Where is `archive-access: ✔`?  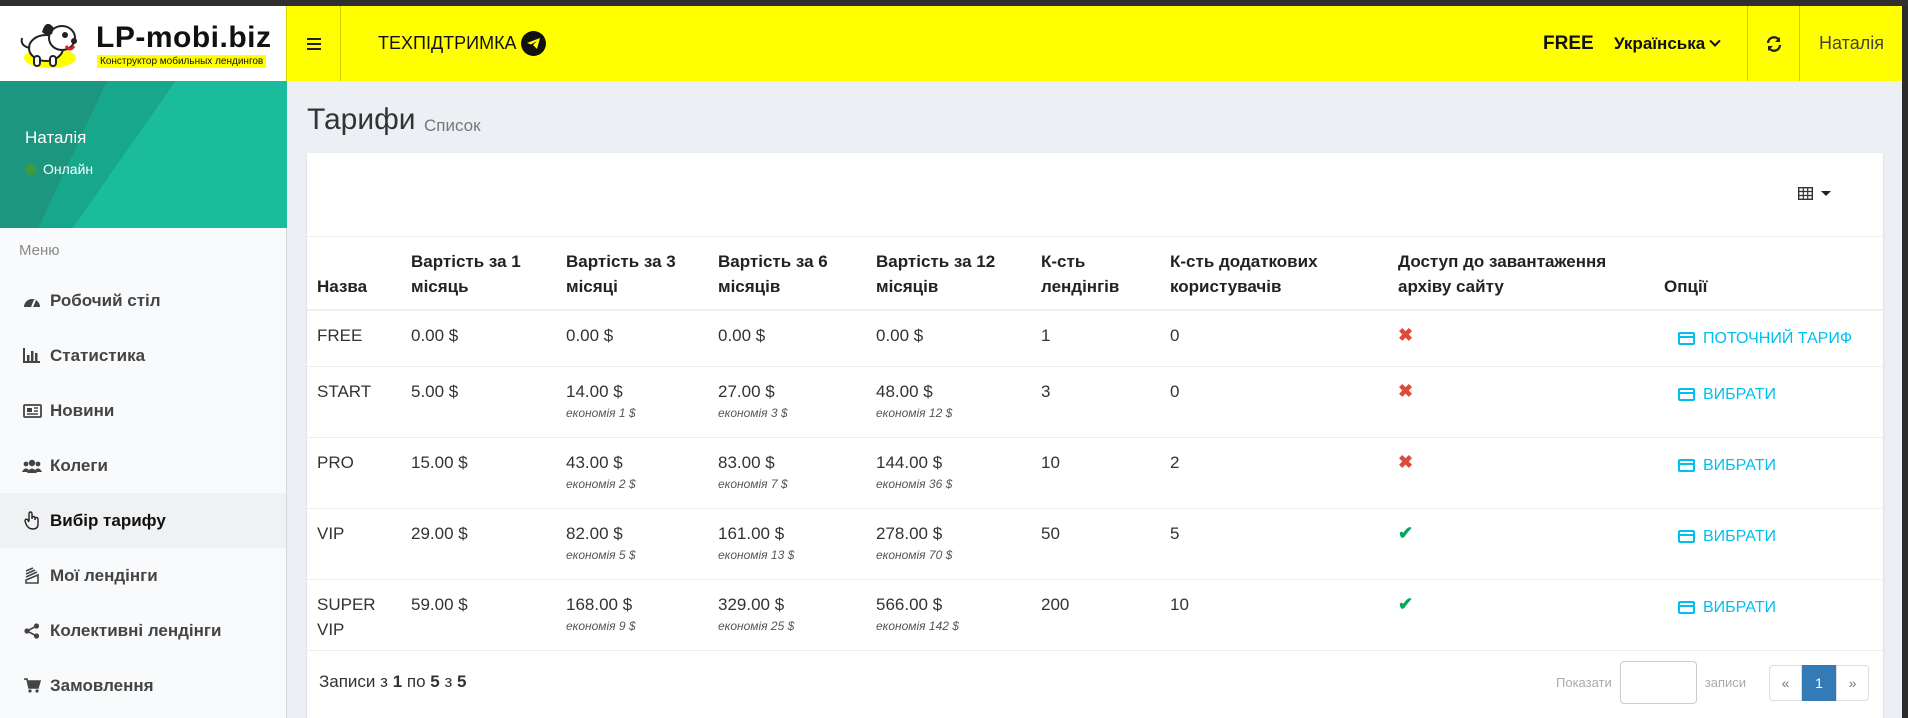 archive-access: ✔ is located at coordinates (1521, 544).